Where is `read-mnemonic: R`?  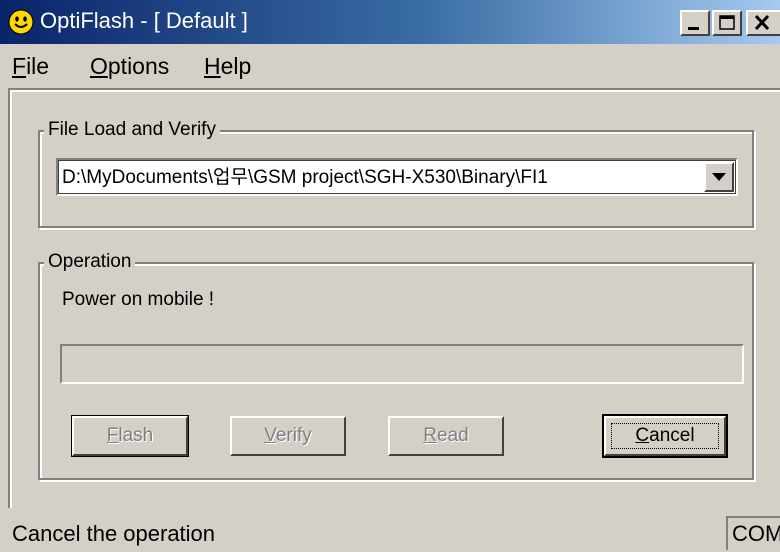 read-mnemonic: R is located at coordinates (430, 435).